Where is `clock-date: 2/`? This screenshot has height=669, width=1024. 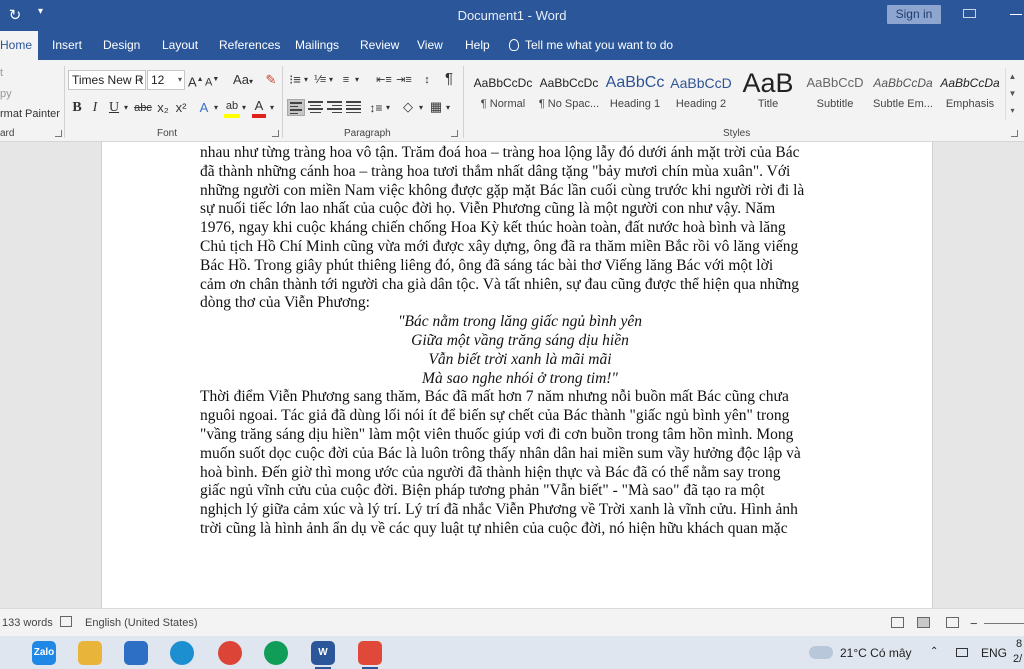 clock-date: 2/ is located at coordinates (1017, 659).